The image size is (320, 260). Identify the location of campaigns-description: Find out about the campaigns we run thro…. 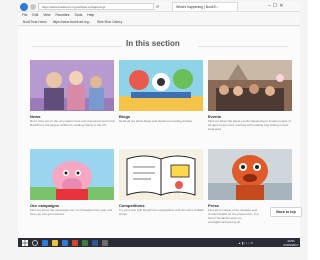
(71, 212).